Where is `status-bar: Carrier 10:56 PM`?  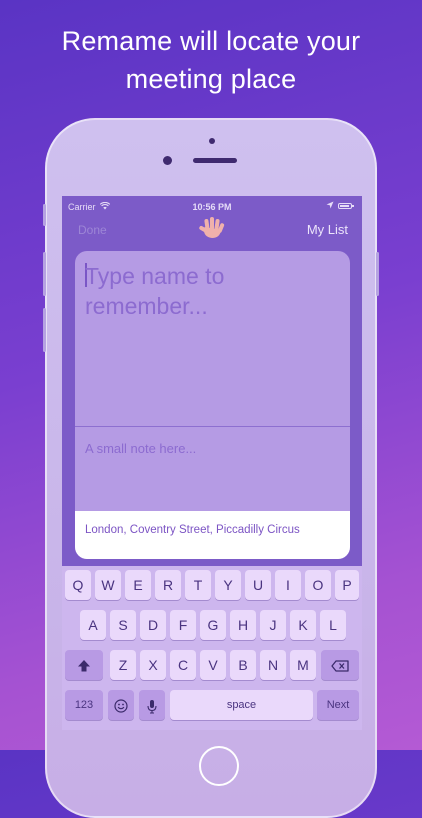 status-bar: Carrier 10:56 PM is located at coordinates (212, 206).